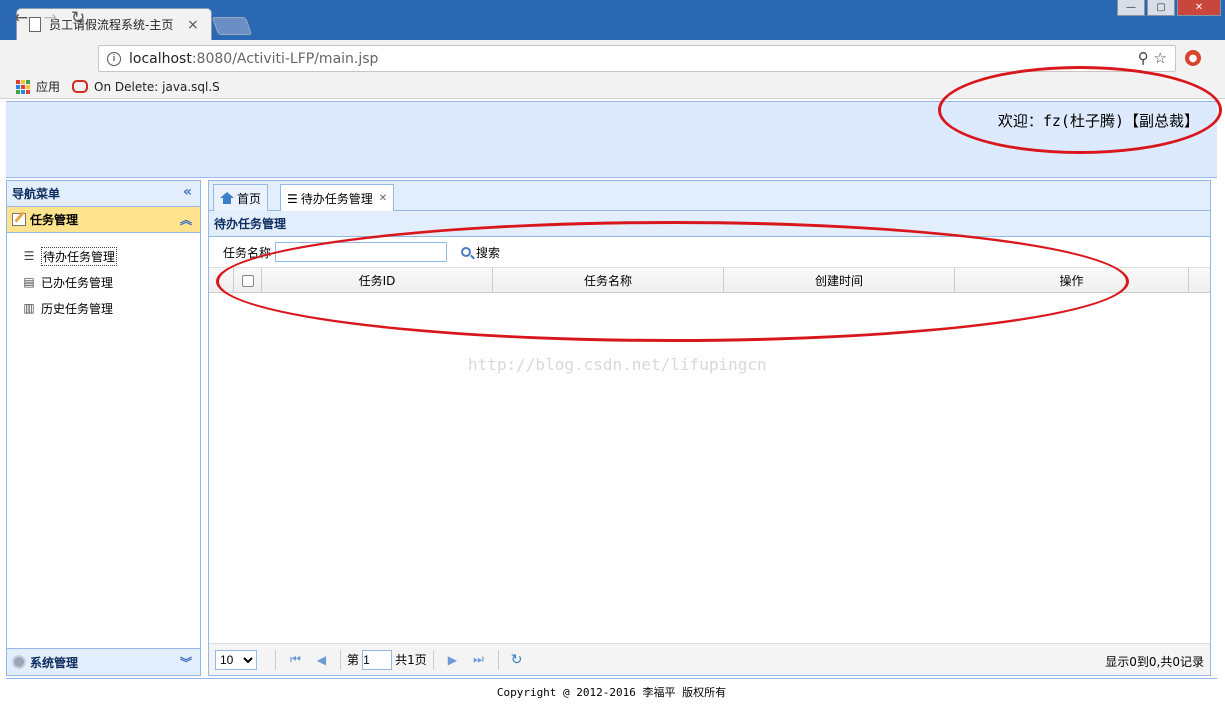 The height and width of the screenshot is (708, 1225). What do you see at coordinates (1193, 58) in the screenshot?
I see `extension-icon: ●` at bounding box center [1193, 58].